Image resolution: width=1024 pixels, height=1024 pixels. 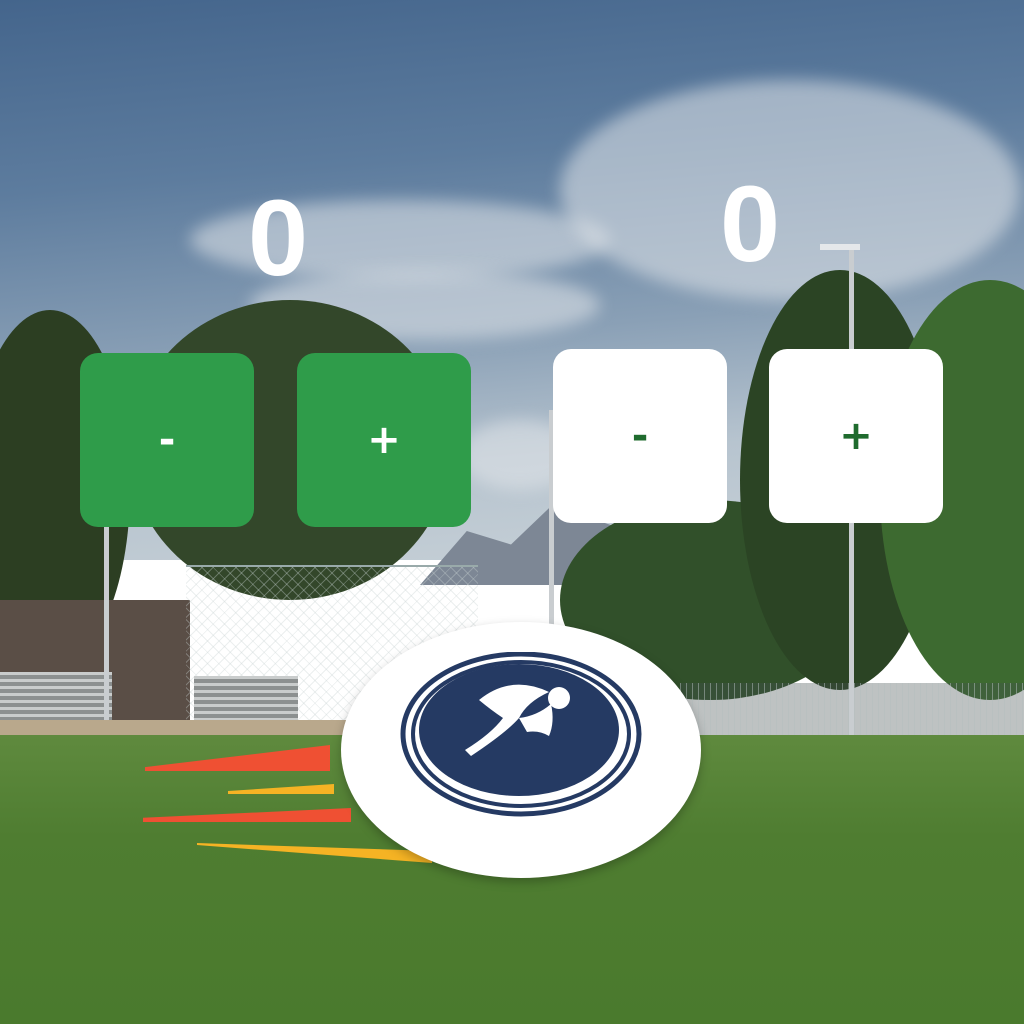 I want to click on left-team-increment-button: +, so click(x=384, y=440).